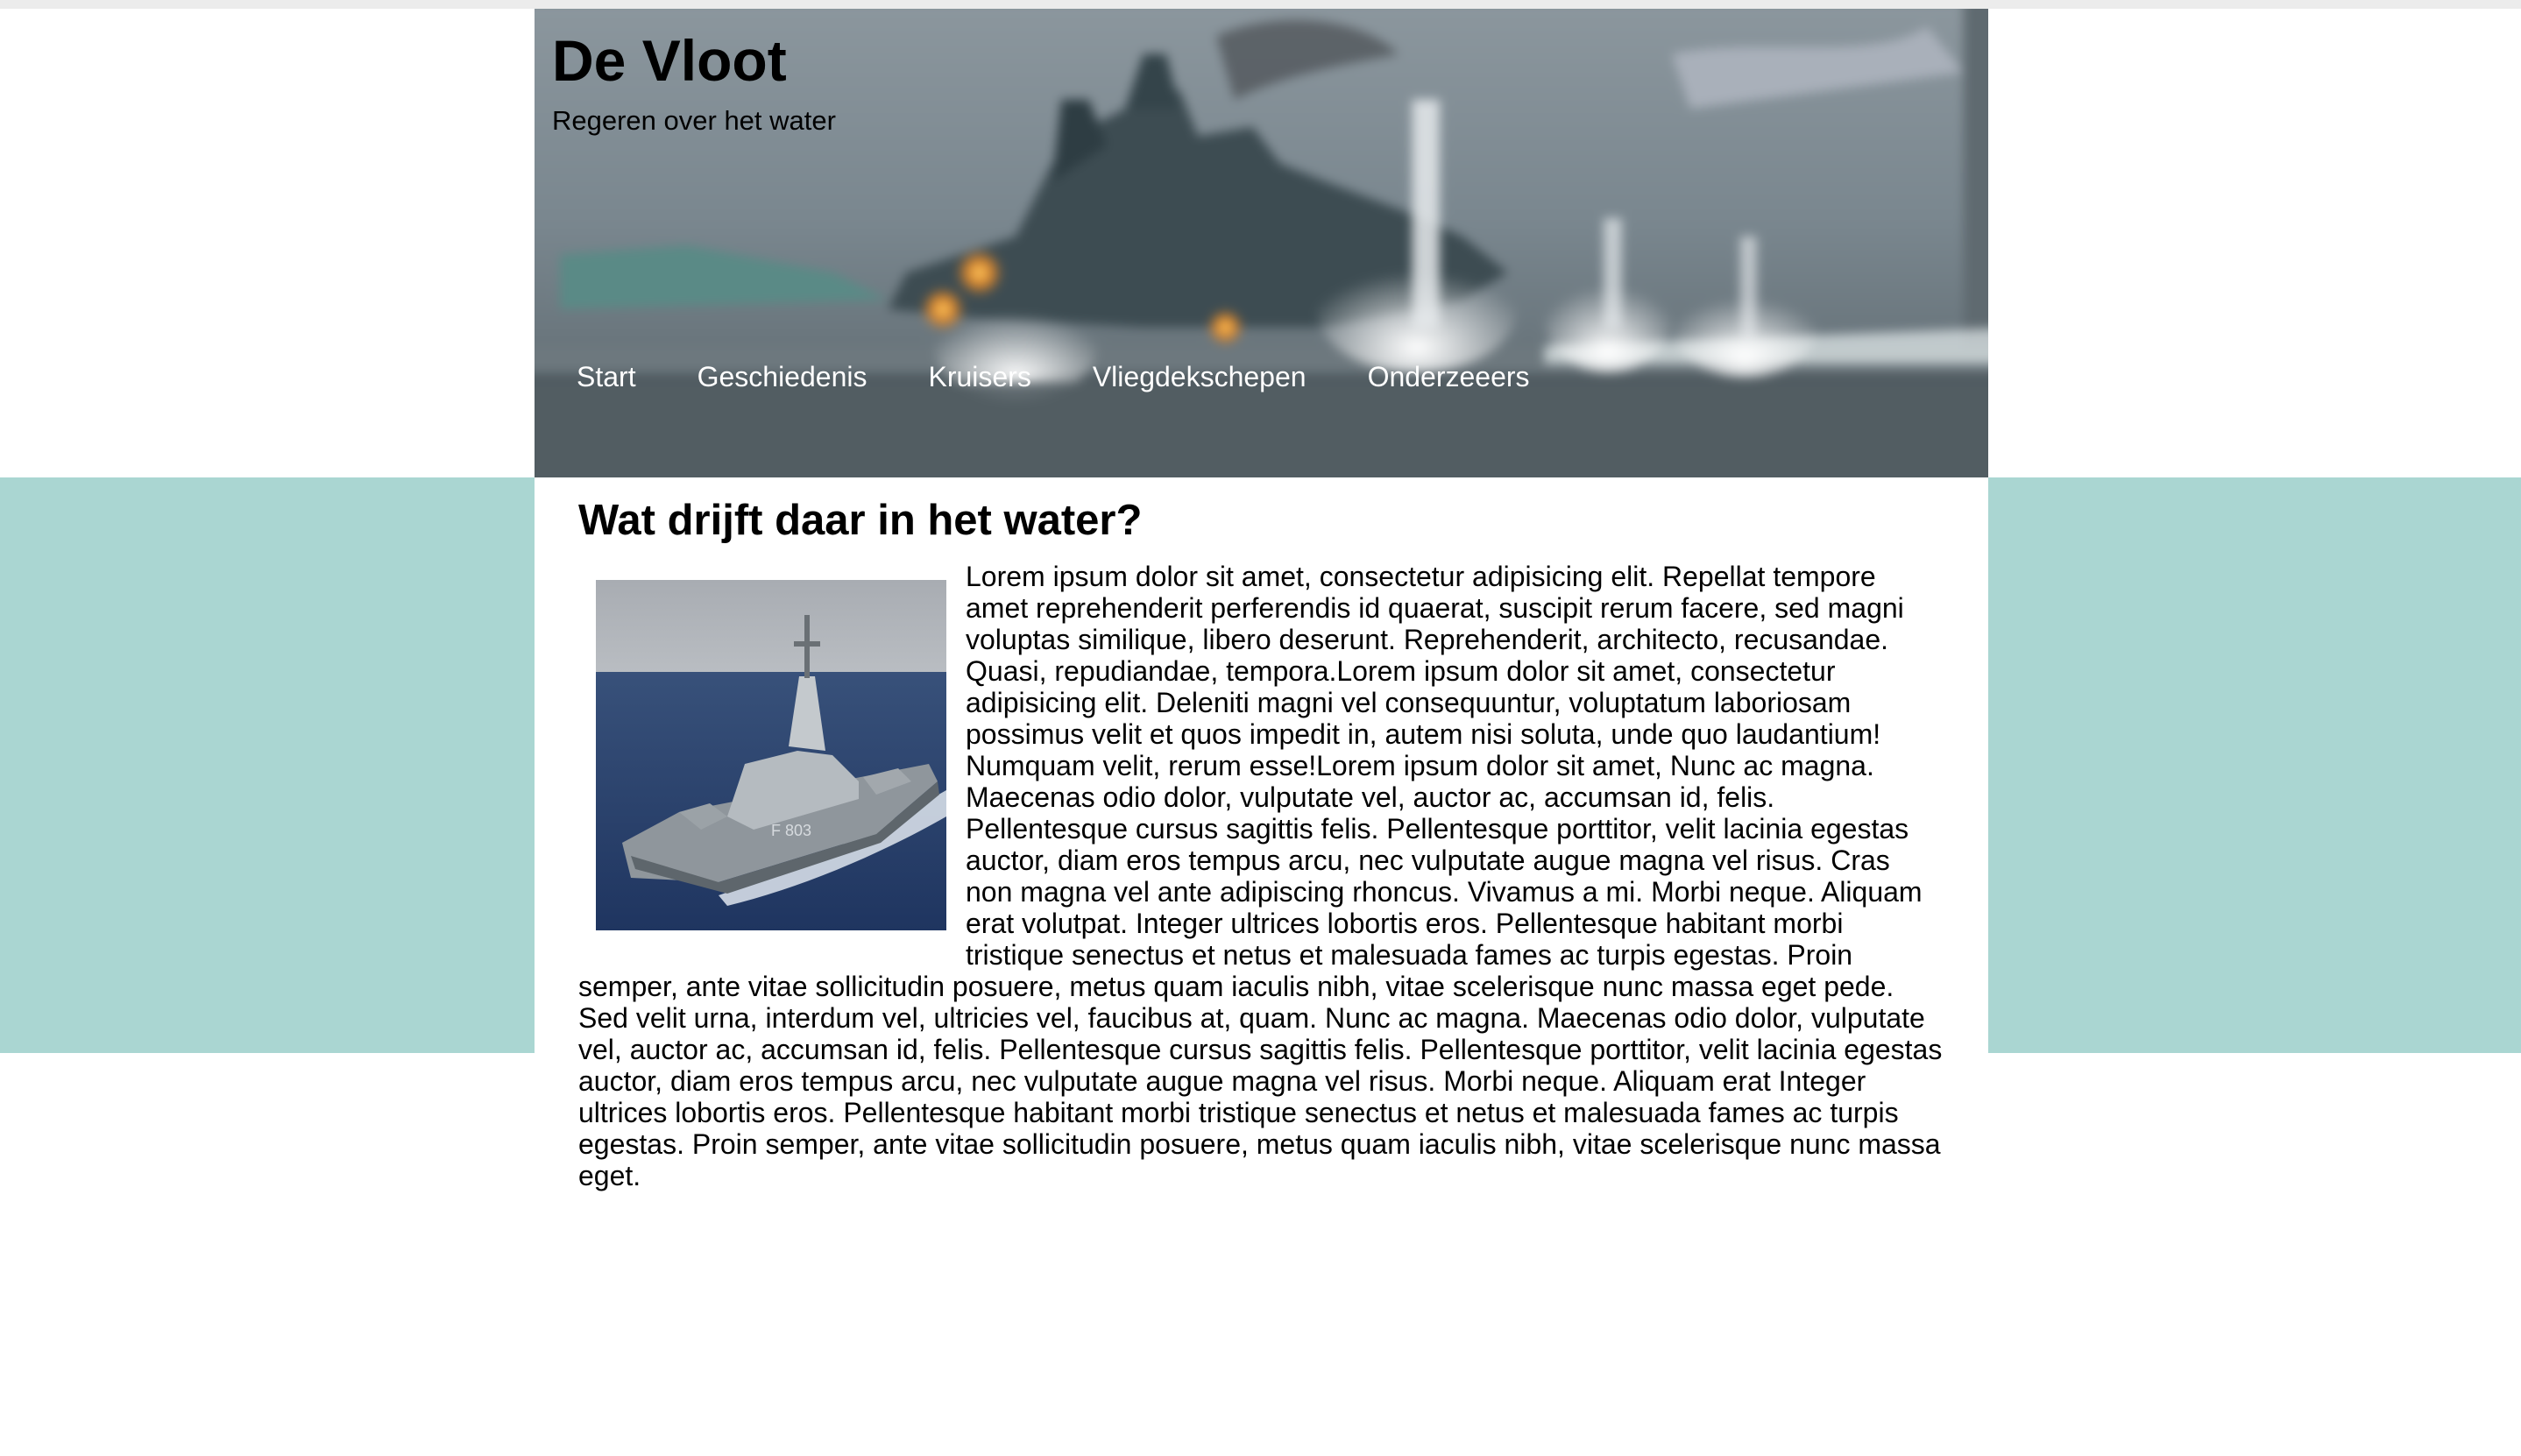 Image resolution: width=2521 pixels, height=1456 pixels. Describe the element at coordinates (1200, 377) in the screenshot. I see `nav-item-vliegdekschepen: Vliegdekschepen` at that location.